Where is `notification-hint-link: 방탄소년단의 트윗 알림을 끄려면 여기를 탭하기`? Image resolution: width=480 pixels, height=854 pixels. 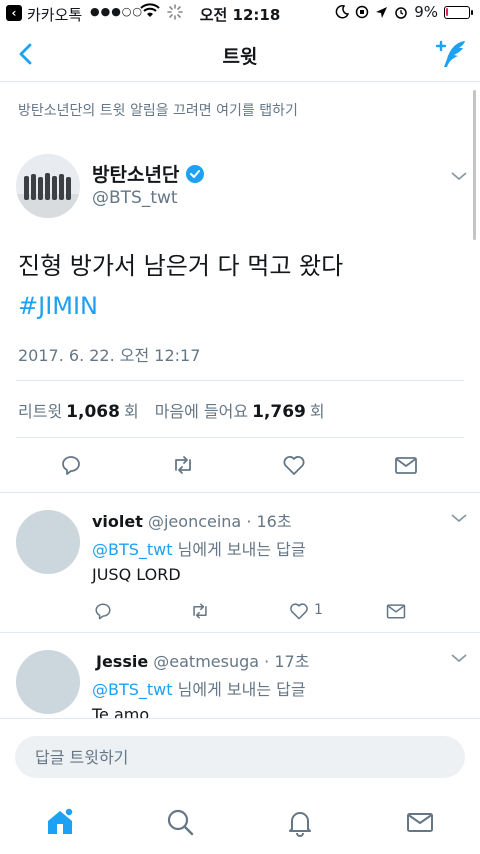 notification-hint-link: 방탄소년단의 트윗 알림을 끄려면 여기를 탭하기 is located at coordinates (158, 110).